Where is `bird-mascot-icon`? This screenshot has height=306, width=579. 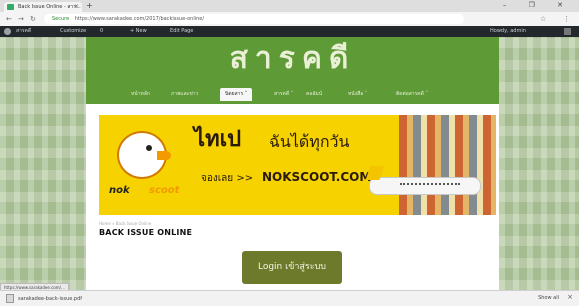 bird-mascot-icon is located at coordinates (144, 155).